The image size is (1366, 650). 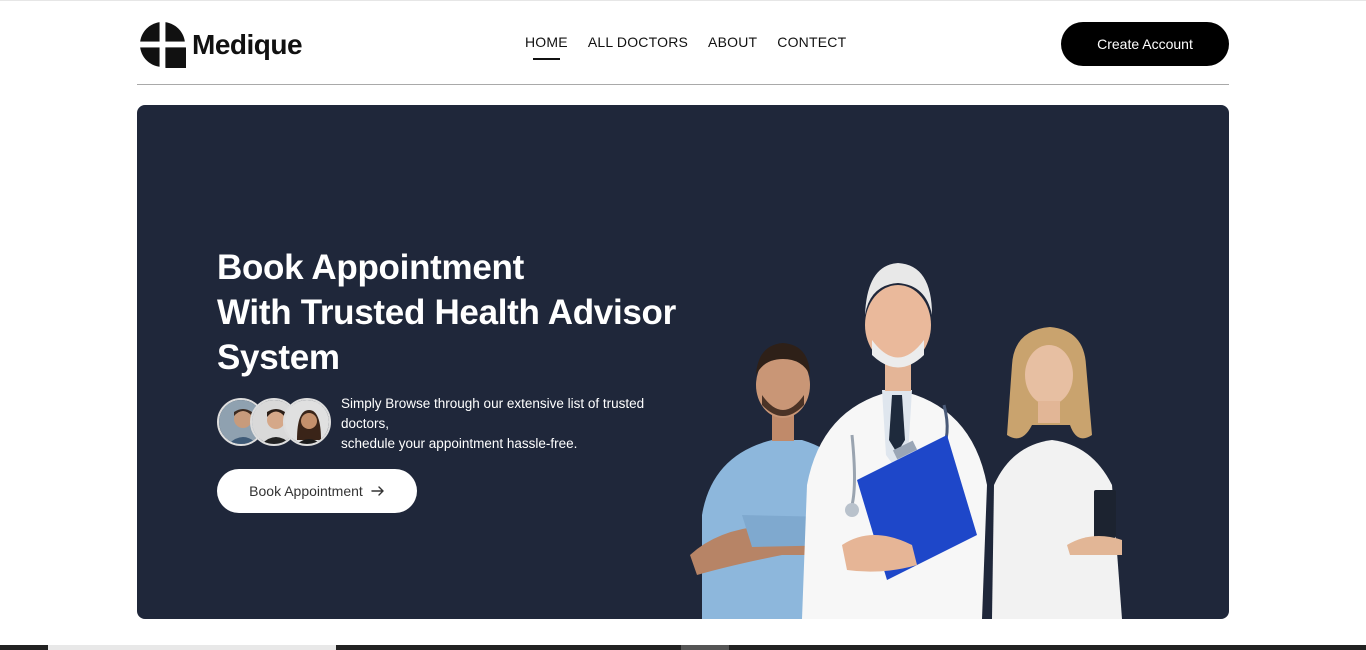 What do you see at coordinates (377, 491) in the screenshot?
I see `arrow-right-icon` at bounding box center [377, 491].